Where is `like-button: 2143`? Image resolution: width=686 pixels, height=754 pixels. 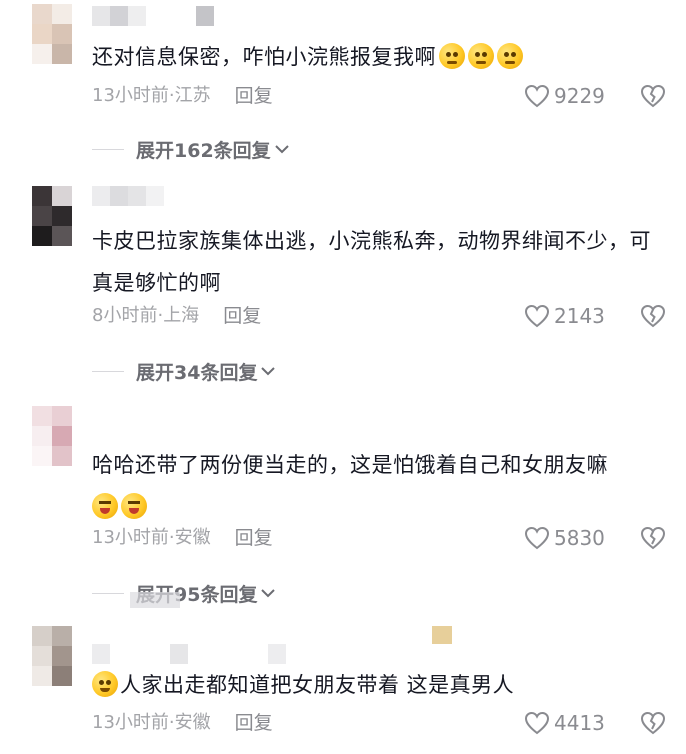 like-button: 2143 is located at coordinates (564, 316).